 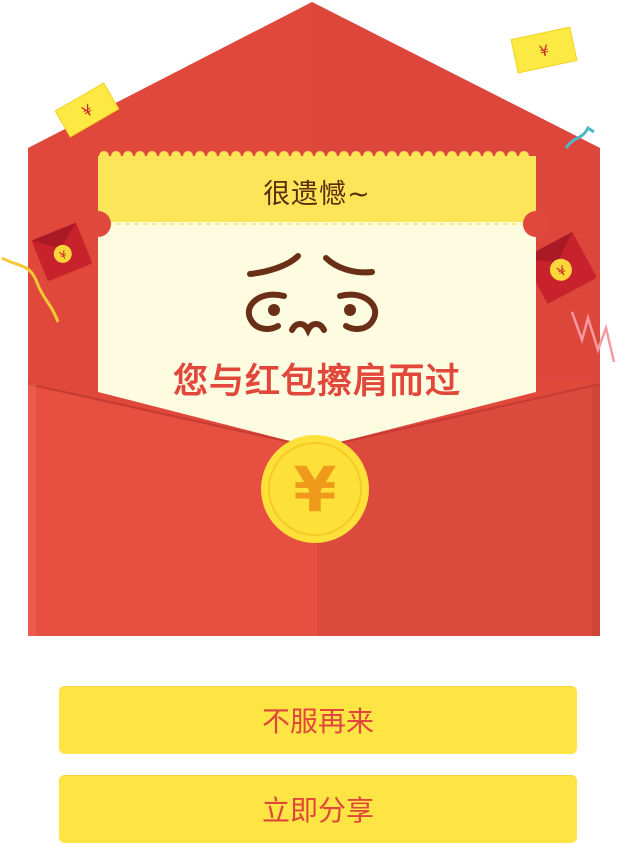 What do you see at coordinates (318, 809) in the screenshot?
I see `share-button: 立即分享` at bounding box center [318, 809].